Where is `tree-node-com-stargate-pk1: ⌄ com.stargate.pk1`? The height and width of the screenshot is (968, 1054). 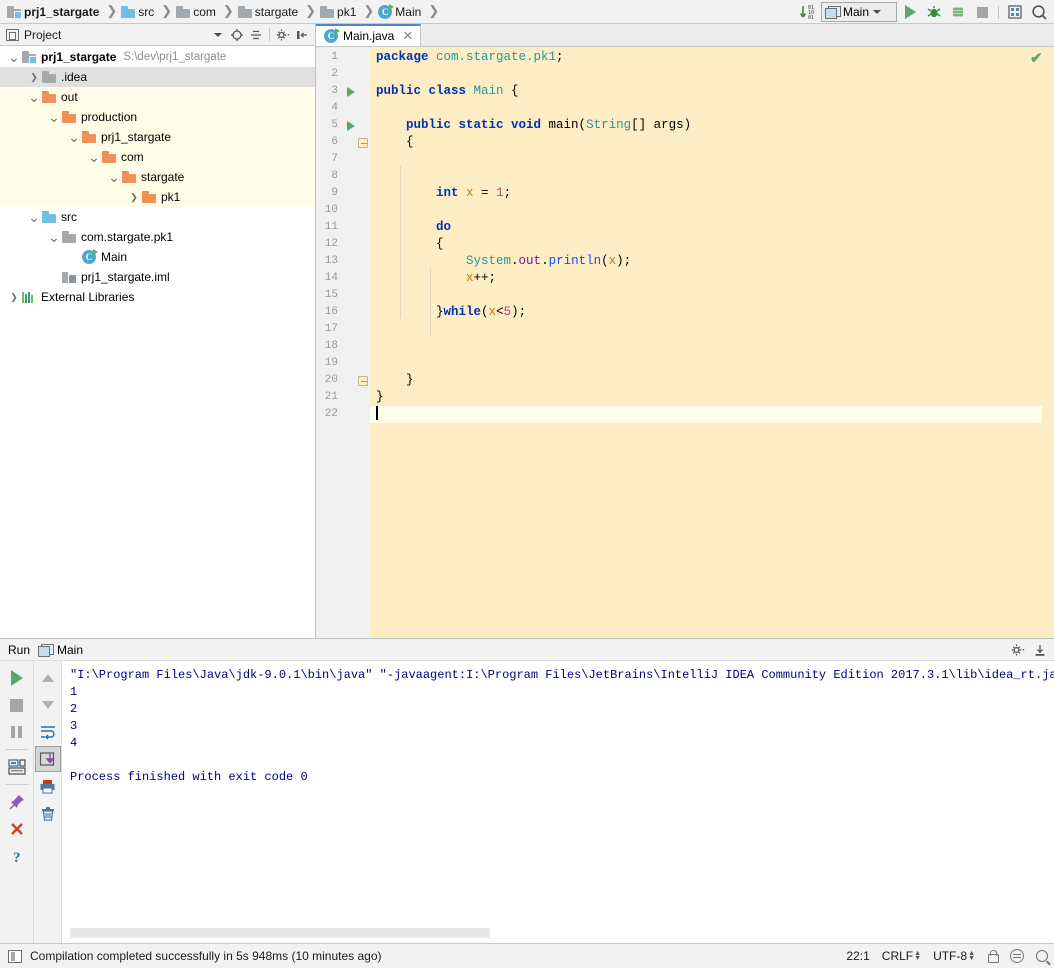 tree-node-com-stargate-pk1: ⌄ com.stargate.pk1 is located at coordinates (157, 237).